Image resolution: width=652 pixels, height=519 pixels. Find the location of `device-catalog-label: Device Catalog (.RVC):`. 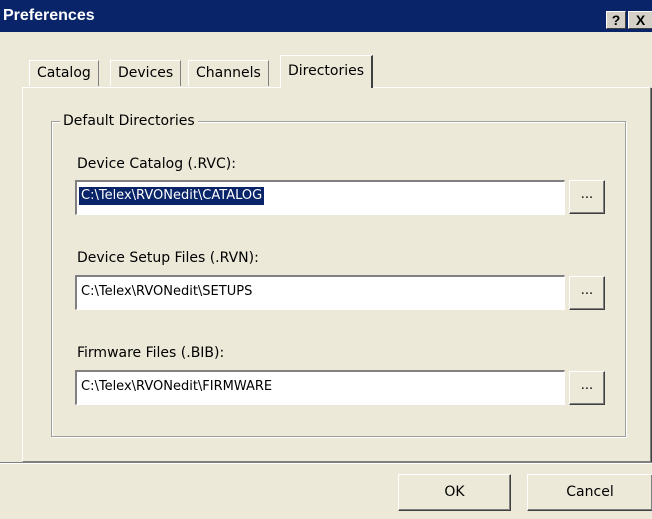

device-catalog-label: Device Catalog (.RVC): is located at coordinates (156, 164).